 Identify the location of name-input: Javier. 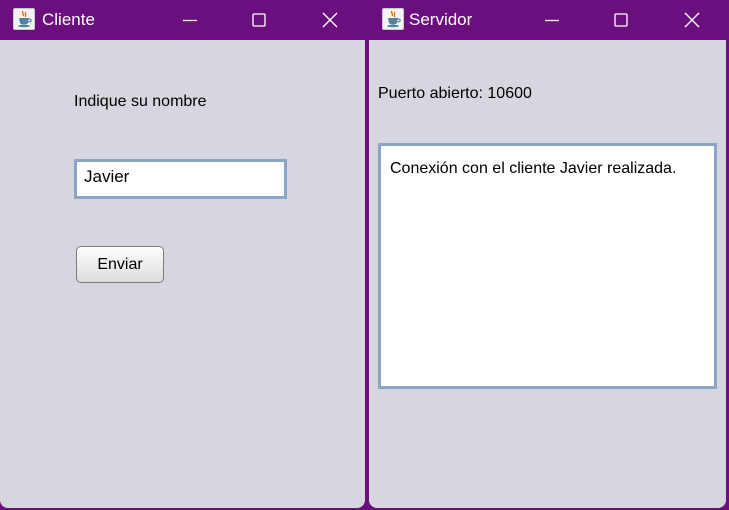
(180, 179).